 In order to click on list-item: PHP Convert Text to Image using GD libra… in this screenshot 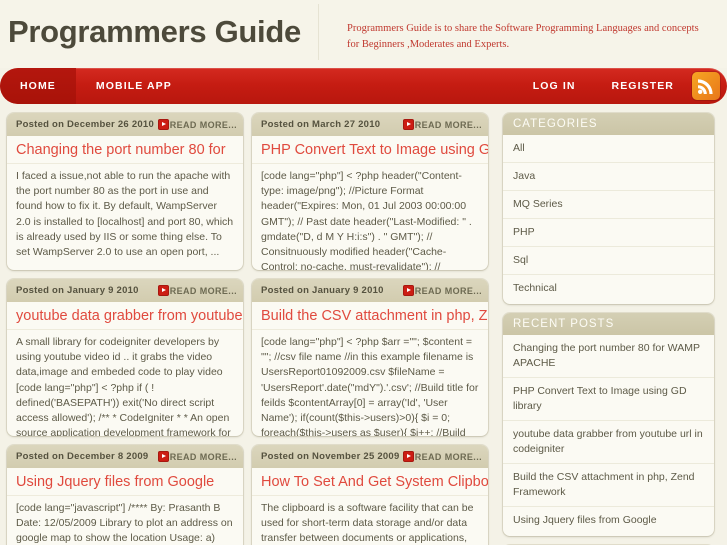, I will do `click(608, 399)`.